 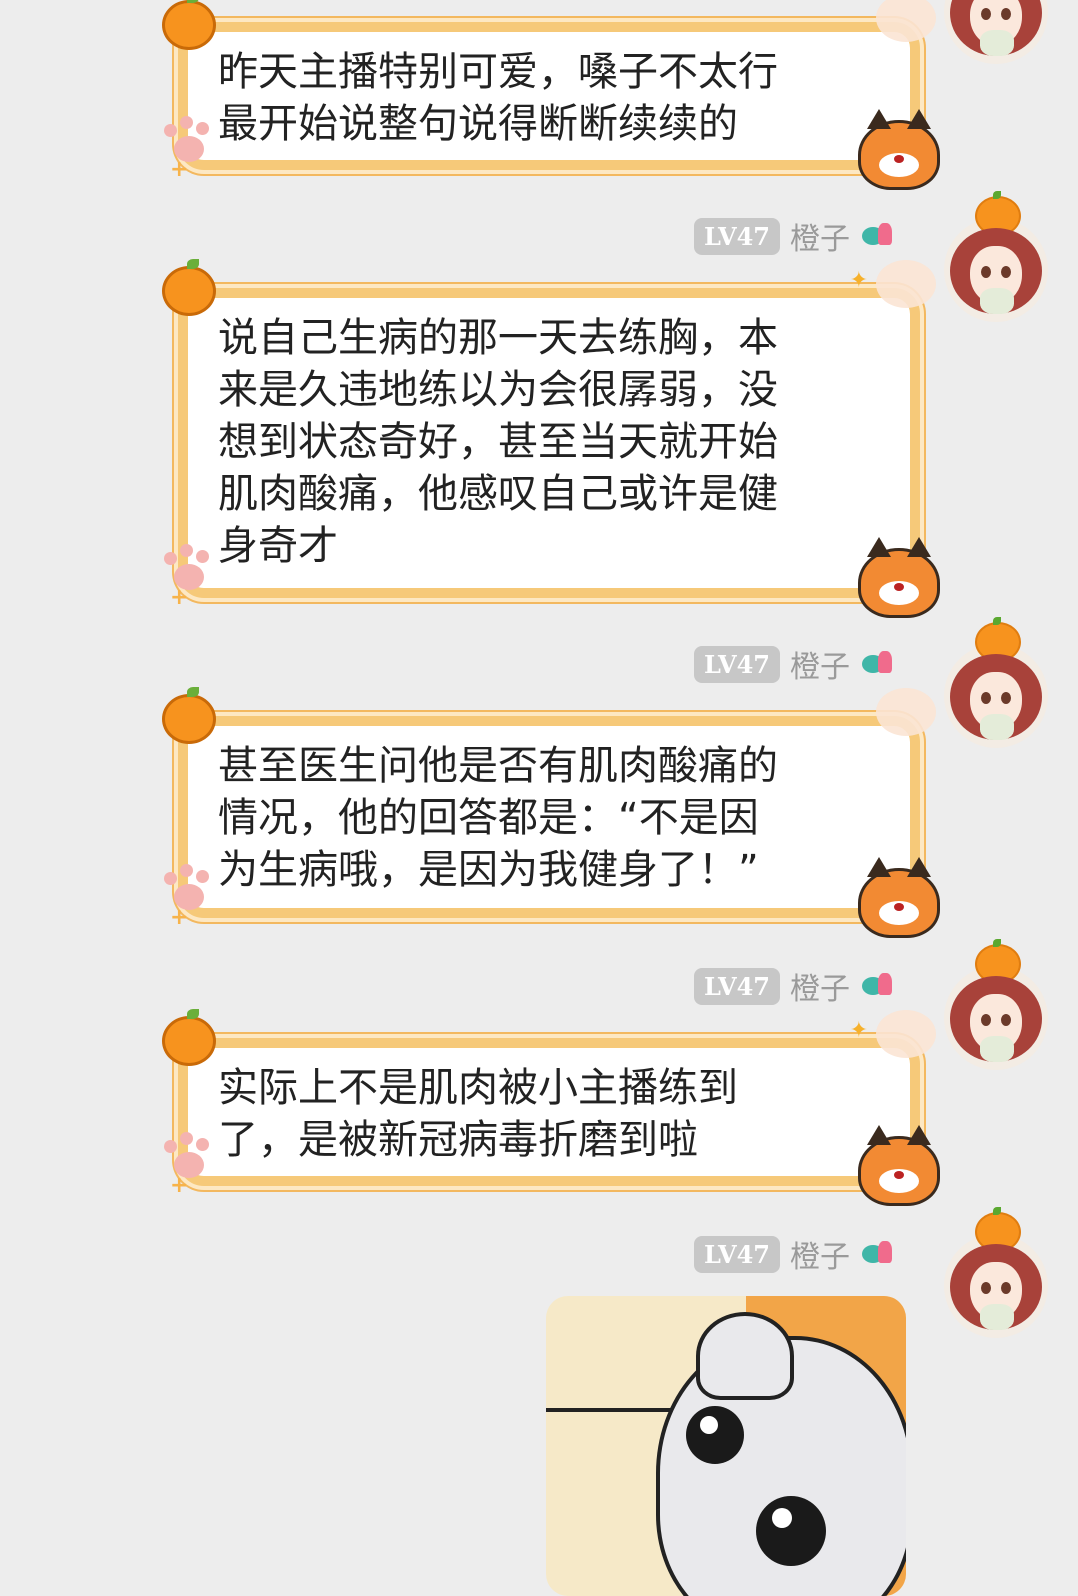 What do you see at coordinates (498, 98) in the screenshot?
I see `message-text: 昨天主播特别可爱，嗓子不太行 最开始说整句说得断断续续的` at bounding box center [498, 98].